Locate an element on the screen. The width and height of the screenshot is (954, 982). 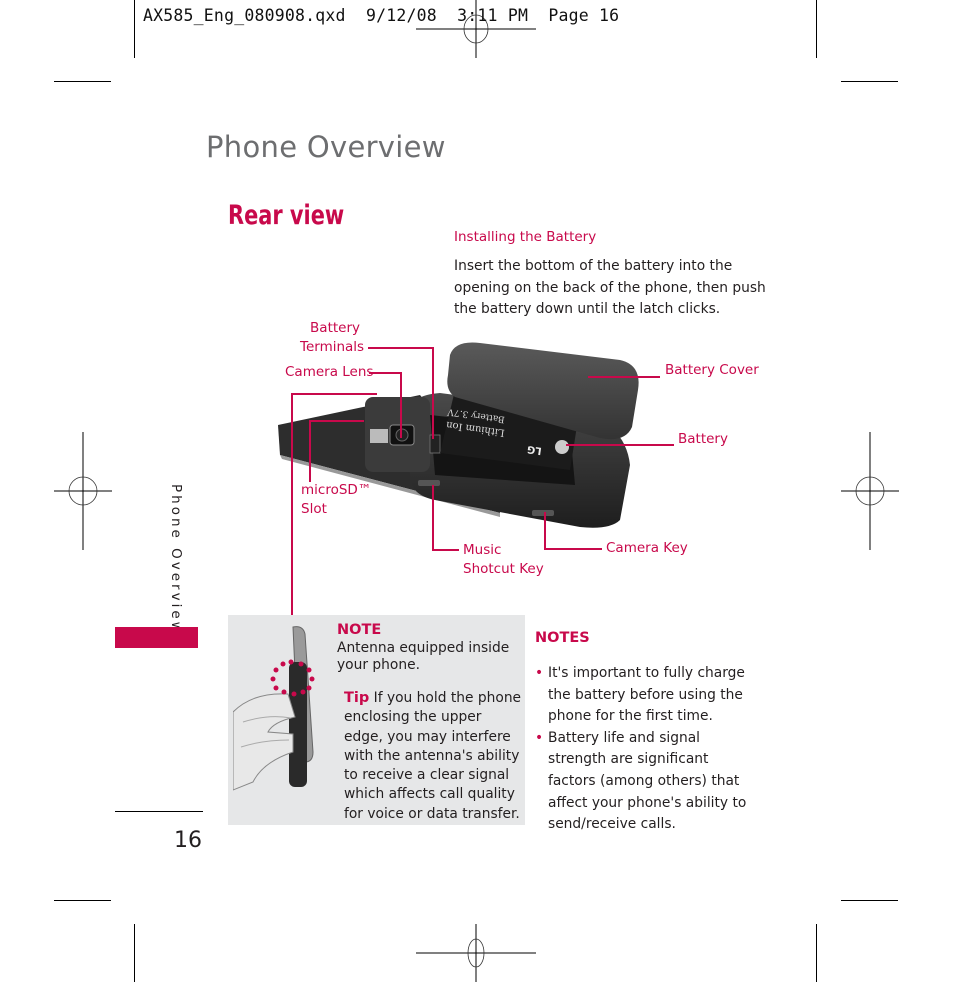
callout-battery-terminals: Battery Terminals is located at coordinates (332, 338).